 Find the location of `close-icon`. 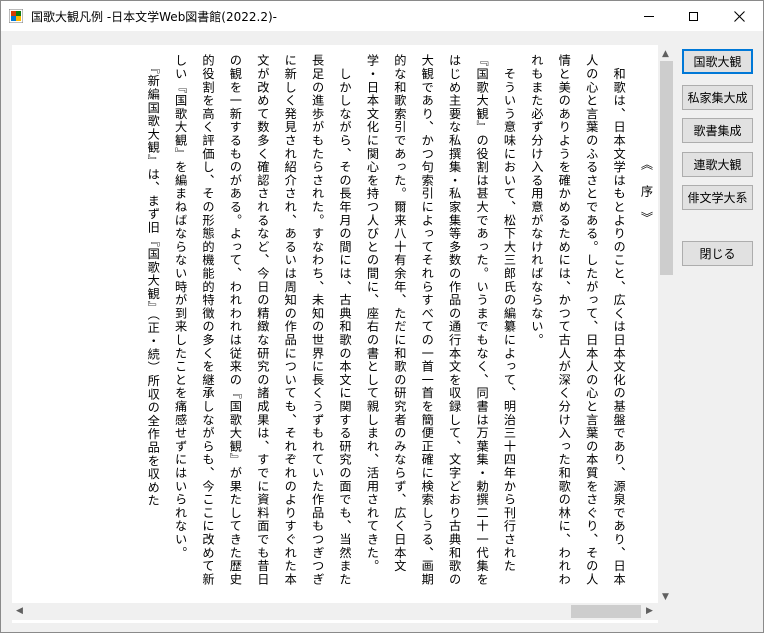

close-icon is located at coordinates (739, 16).